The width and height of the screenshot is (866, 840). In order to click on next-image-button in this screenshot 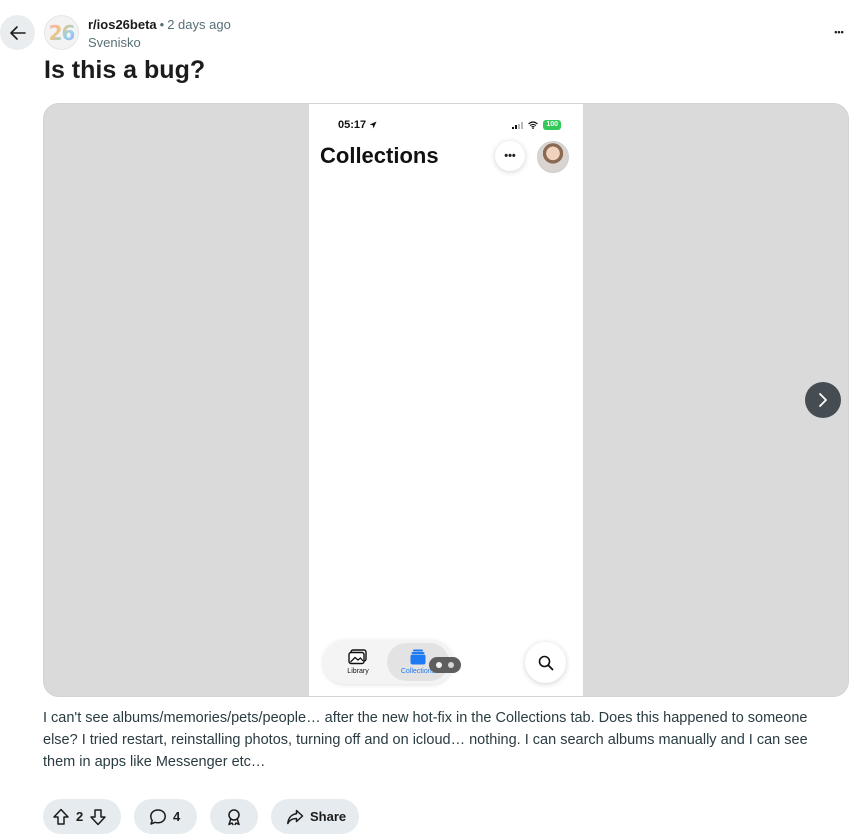, I will do `click(823, 400)`.